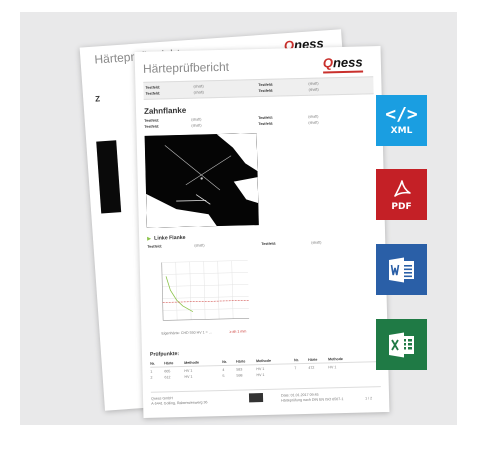 This screenshot has width=477, height=454. What do you see at coordinates (161, 398) in the screenshot?
I see `footer-company: Qness GmbH` at bounding box center [161, 398].